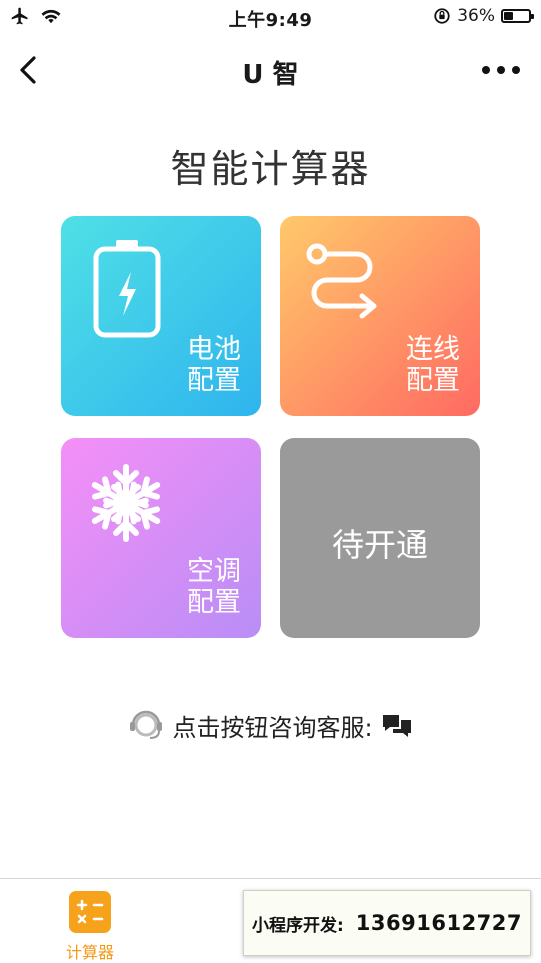 The height and width of the screenshot is (963, 541). I want to click on ac-config-tile: 空调 配置, so click(161, 538).